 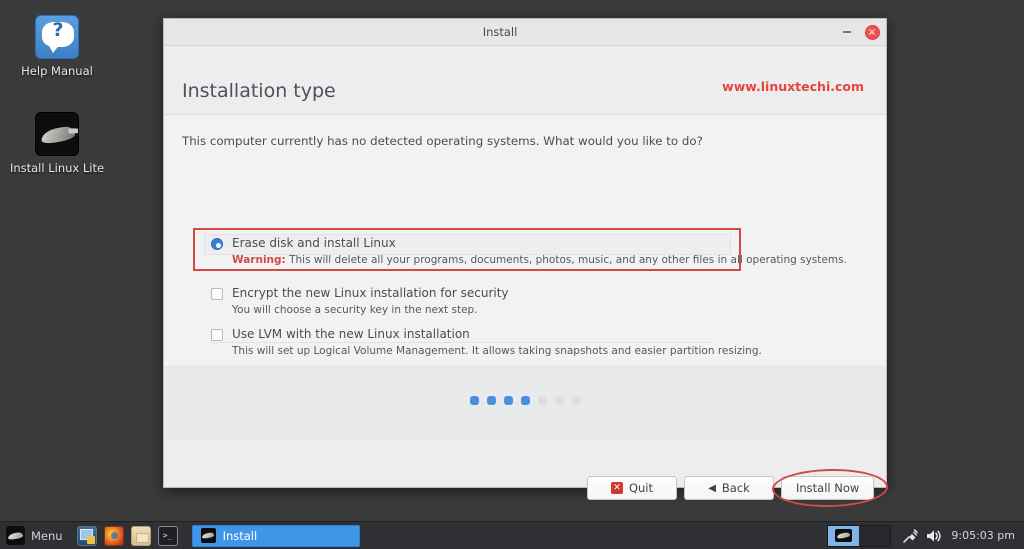 I want to click on dialog-button-row: ✕ Quit ◀ Back Install Now, so click(x=731, y=488).